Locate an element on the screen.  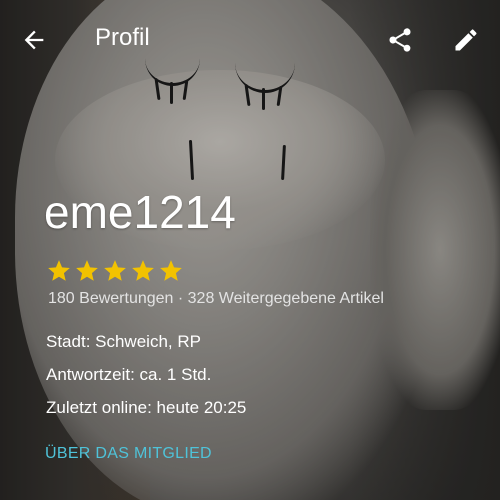
city-text: Stadt: Schweich, RP is located at coordinates (123, 341).